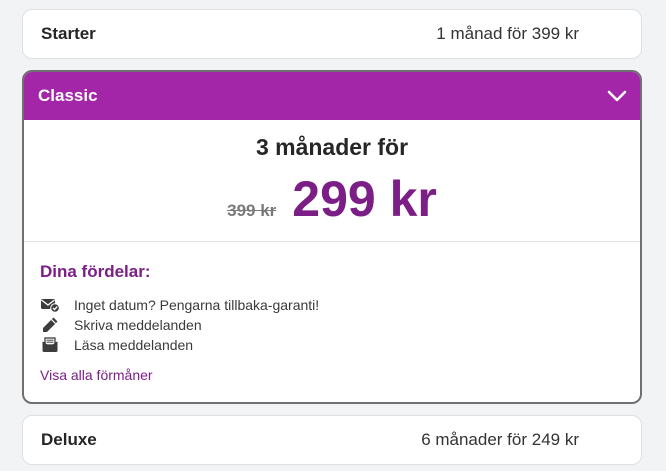 The width and height of the screenshot is (666, 471). I want to click on plan-deluxe: Deluxe 6 månader för 249 kr, so click(332, 440).